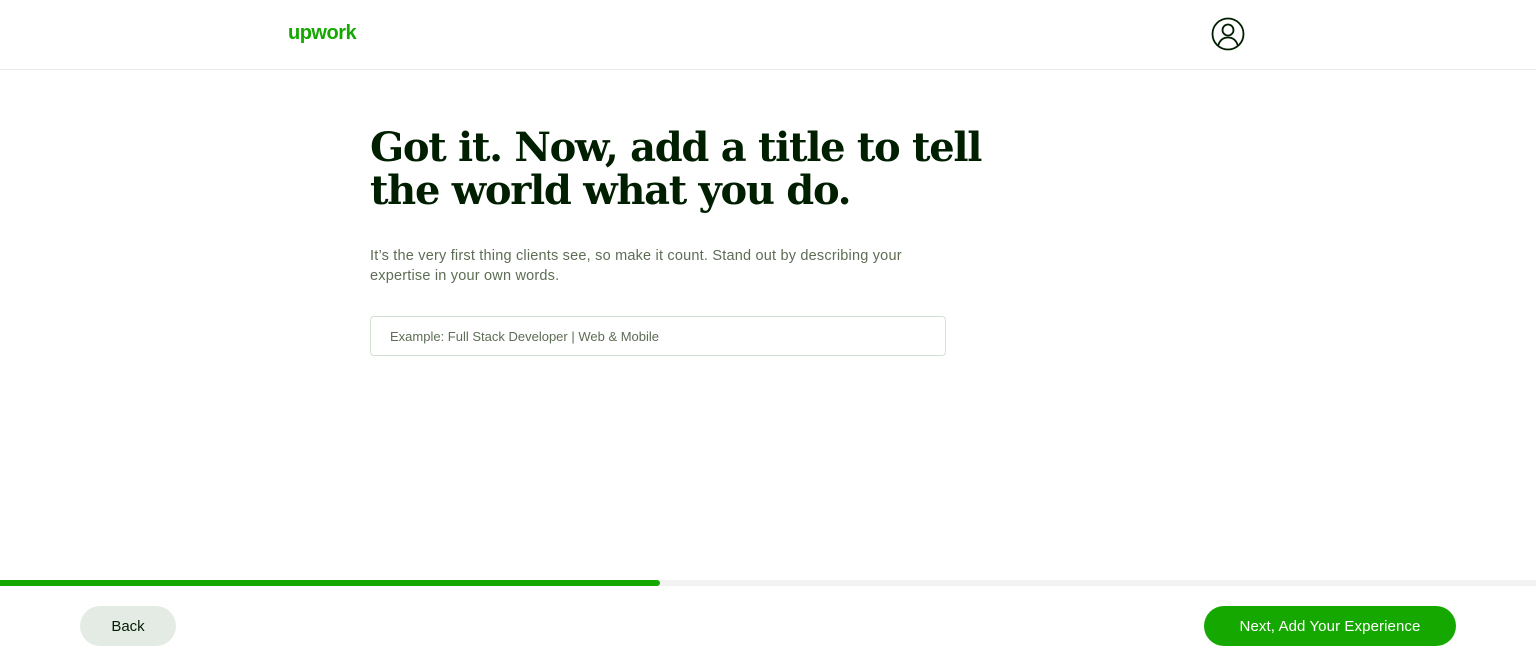  Describe the element at coordinates (1330, 626) in the screenshot. I see `next-add-experience-button: Next, Add Your Experience` at that location.